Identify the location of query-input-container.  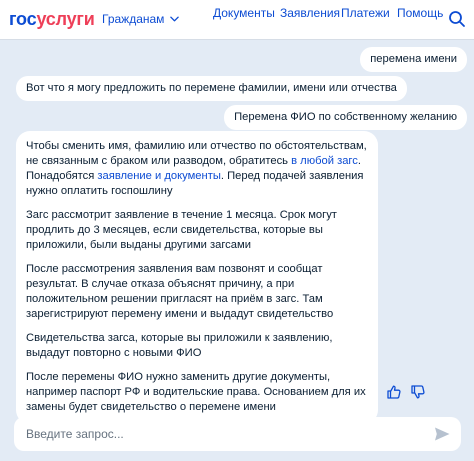
(237, 434).